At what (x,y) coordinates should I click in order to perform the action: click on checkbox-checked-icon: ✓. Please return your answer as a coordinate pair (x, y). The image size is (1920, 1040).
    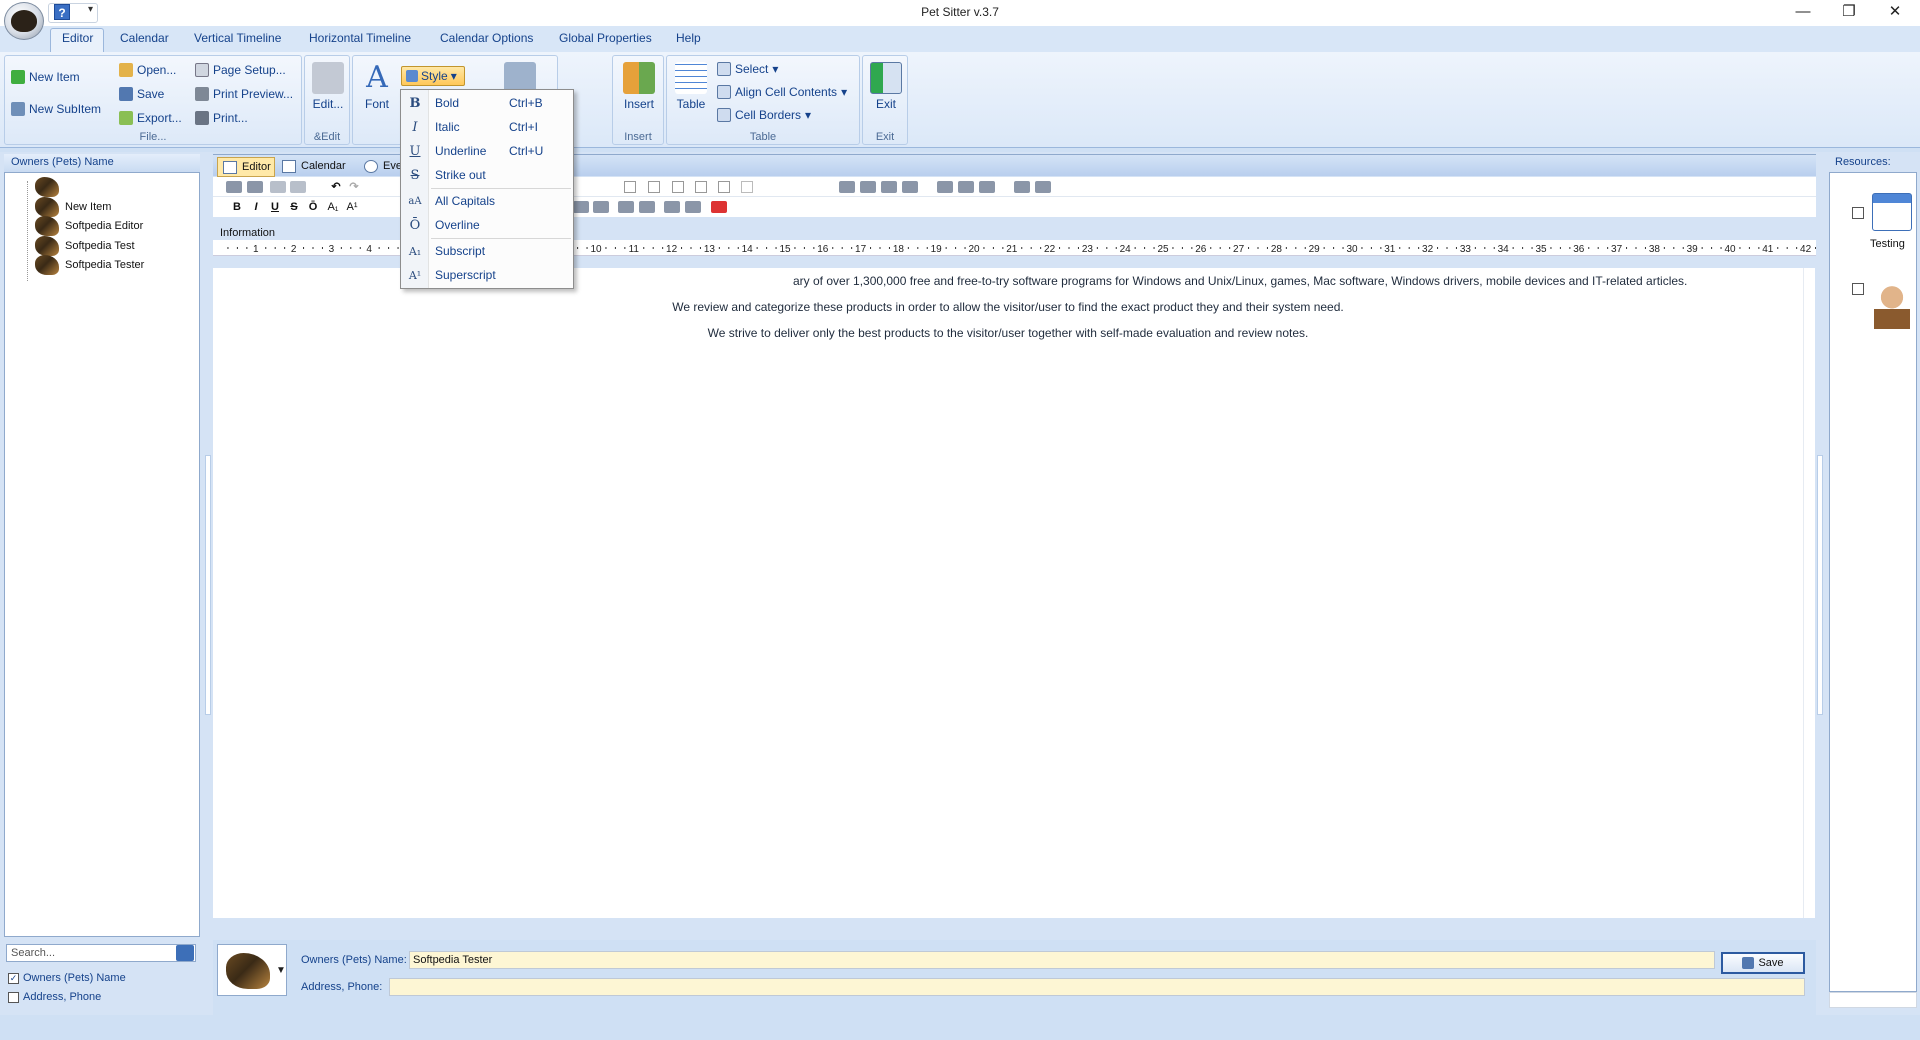
    Looking at the image, I should click on (13, 978).